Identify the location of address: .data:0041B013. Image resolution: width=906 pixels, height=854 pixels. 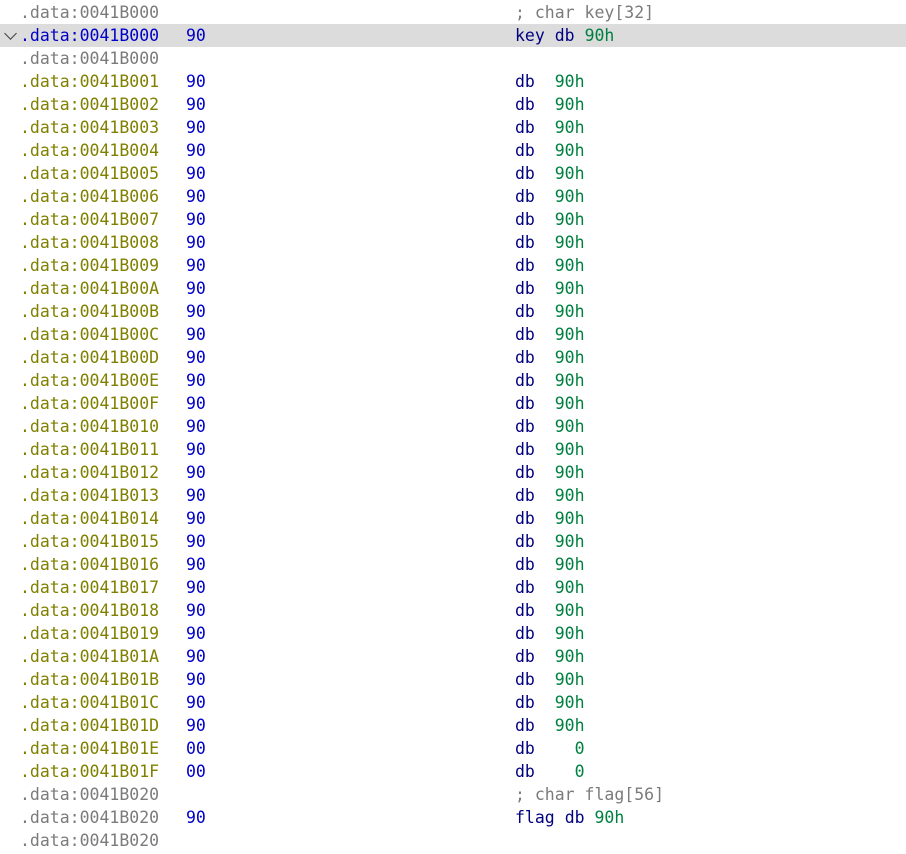
(89, 495).